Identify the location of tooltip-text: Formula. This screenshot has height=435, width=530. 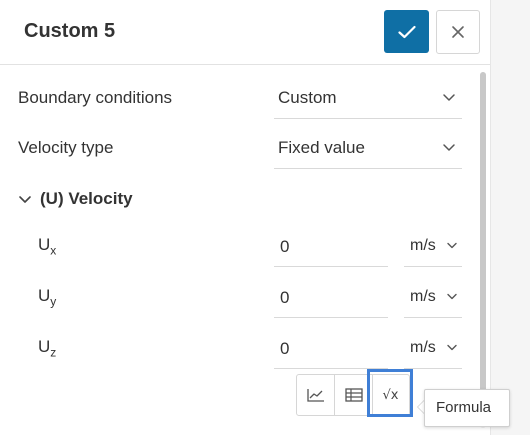
(464, 407).